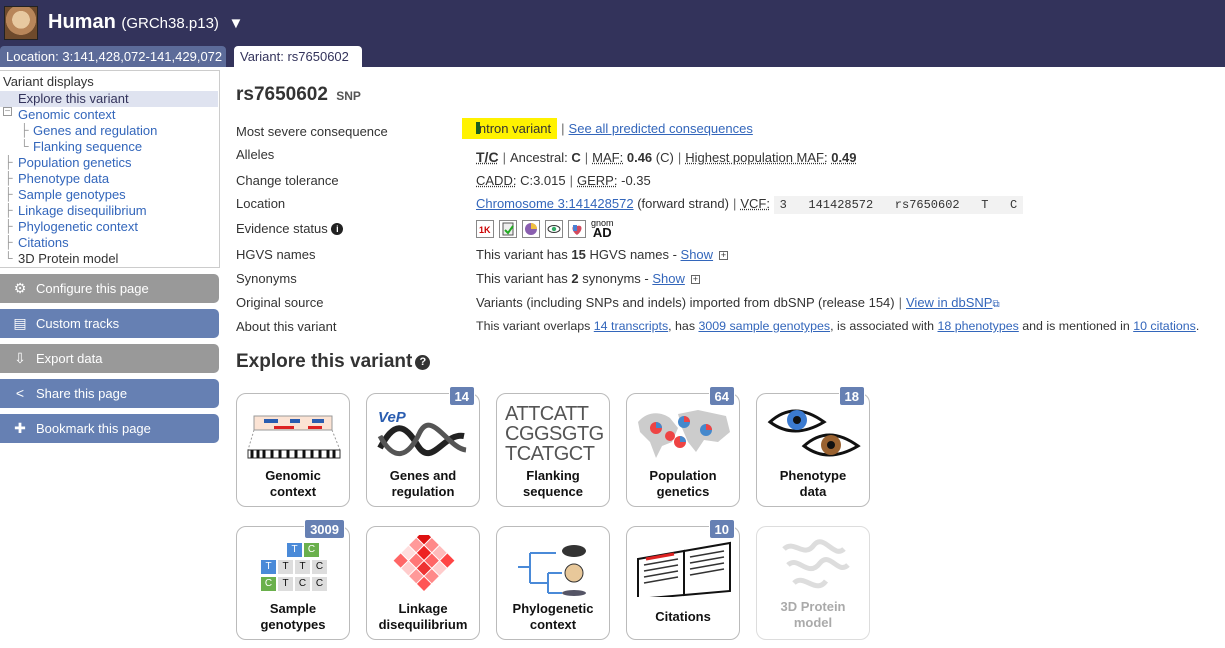 The height and width of the screenshot is (648, 1225). What do you see at coordinates (424, 563) in the screenshot?
I see `ld-heatmap-icon` at bounding box center [424, 563].